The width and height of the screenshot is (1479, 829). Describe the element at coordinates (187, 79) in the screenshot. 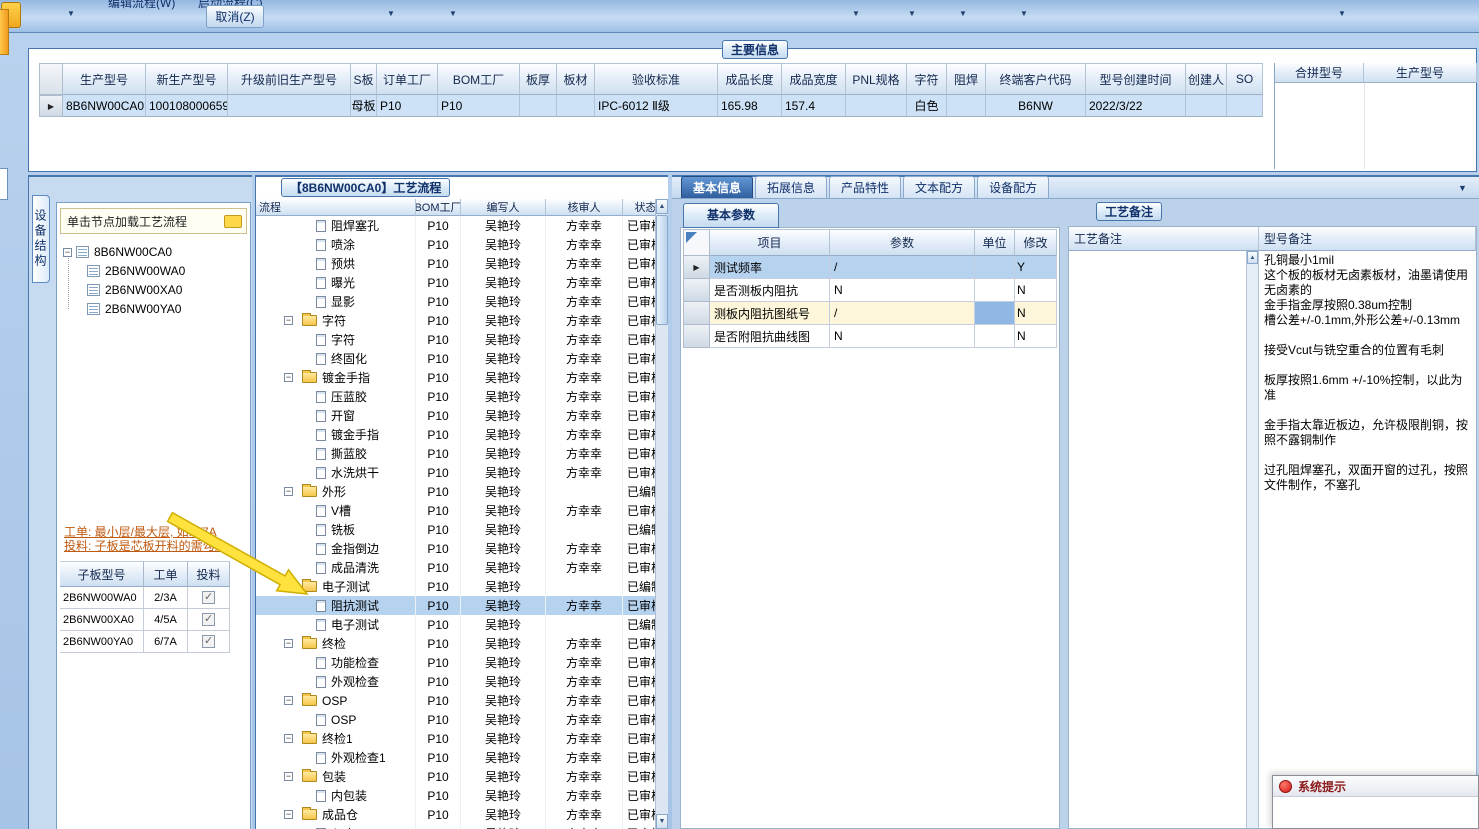

I see `column-header: 新生产型号` at that location.